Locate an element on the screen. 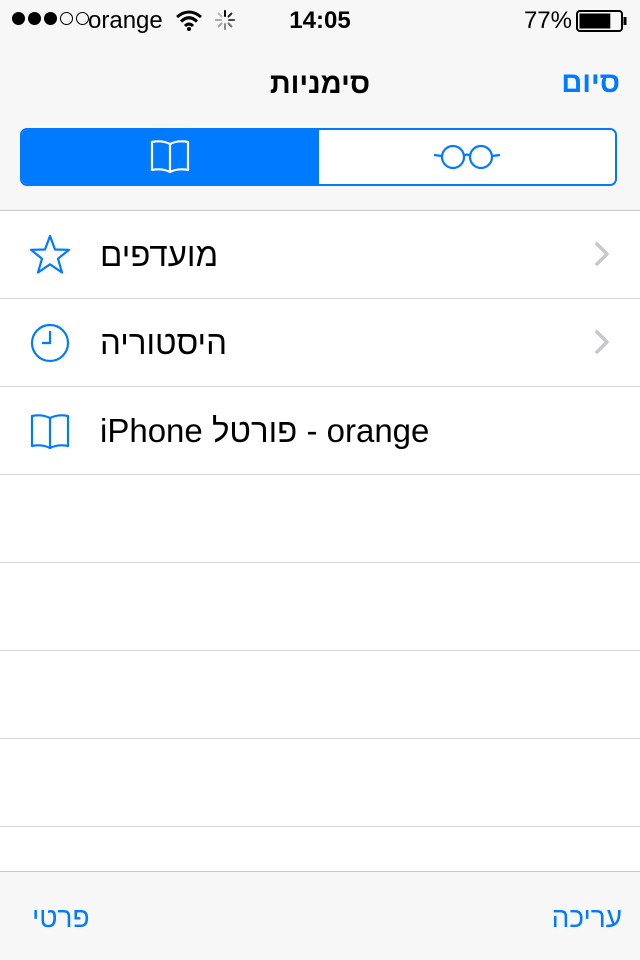  star-icon is located at coordinates (50, 254).